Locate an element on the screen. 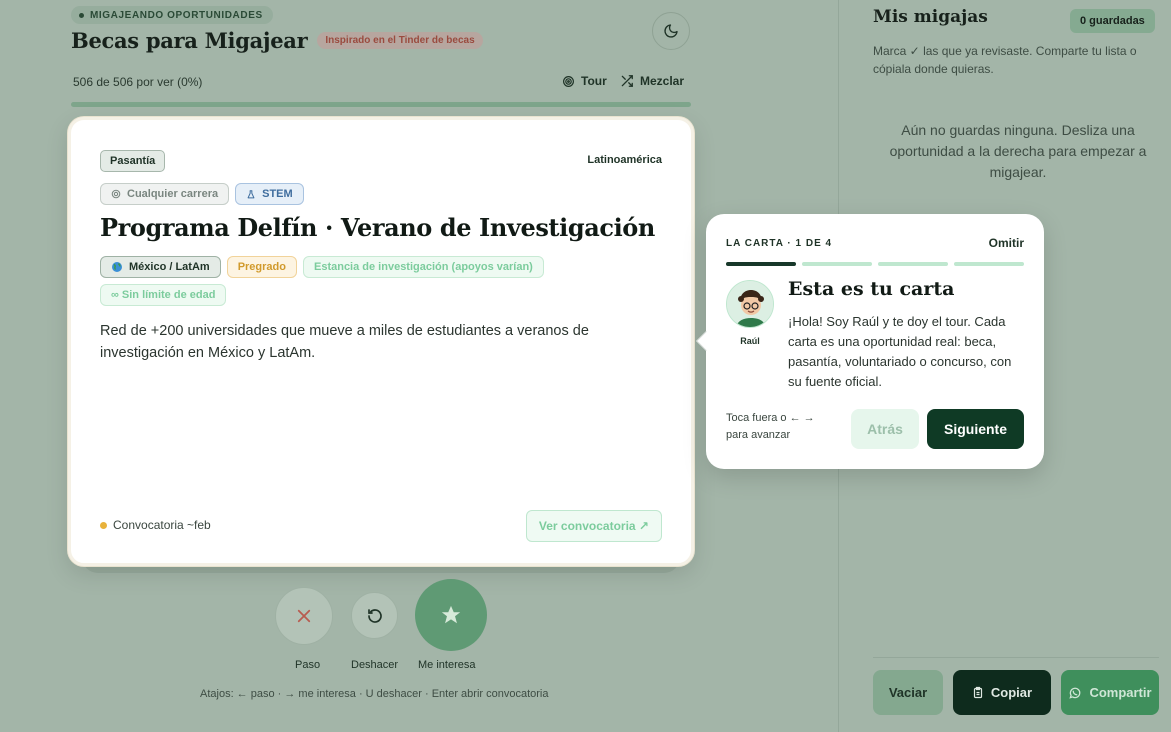  globe-icon is located at coordinates (117, 267).